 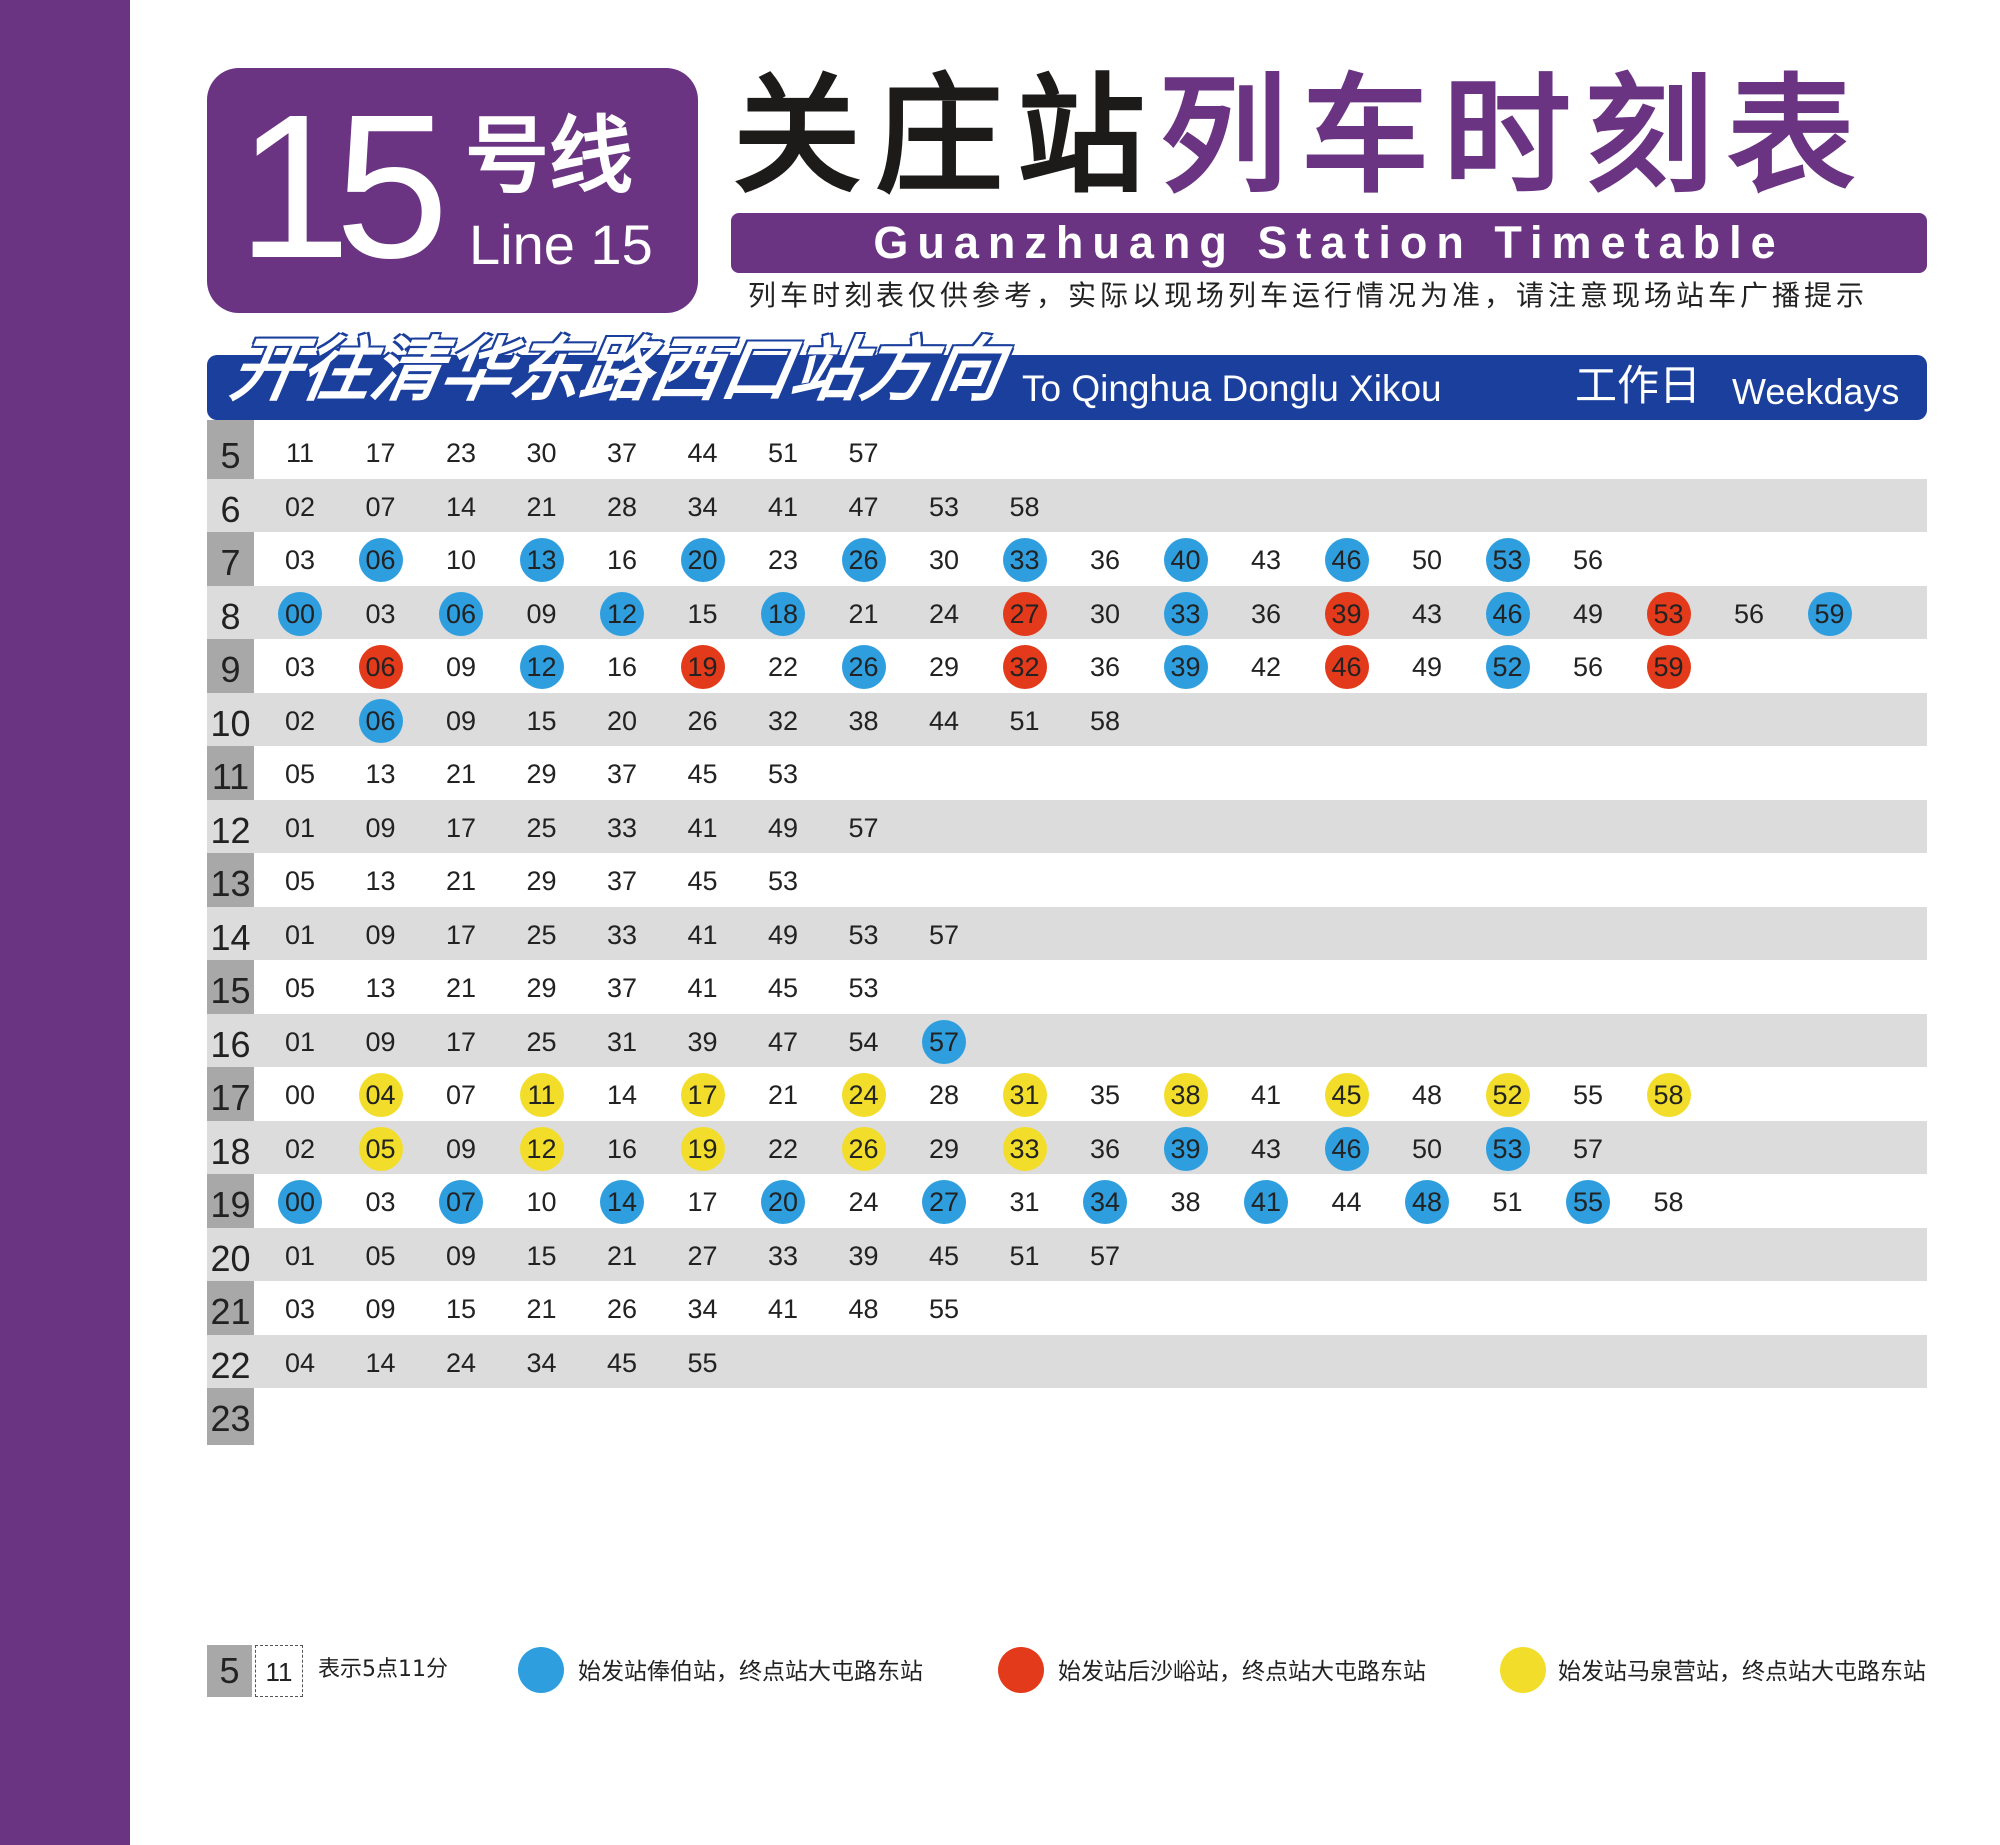 What do you see at coordinates (541, 560) in the screenshot?
I see `departure-minute-blue: 13` at bounding box center [541, 560].